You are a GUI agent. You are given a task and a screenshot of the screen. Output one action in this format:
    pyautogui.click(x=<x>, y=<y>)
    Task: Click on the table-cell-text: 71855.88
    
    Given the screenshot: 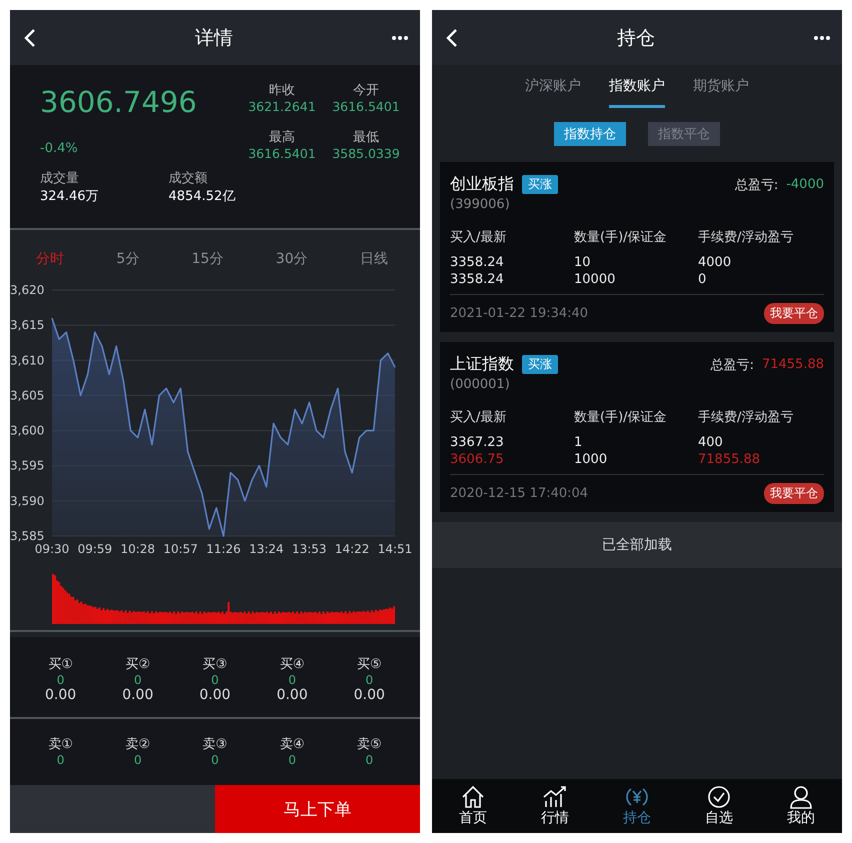 What is the action you would take?
    pyautogui.click(x=730, y=459)
    